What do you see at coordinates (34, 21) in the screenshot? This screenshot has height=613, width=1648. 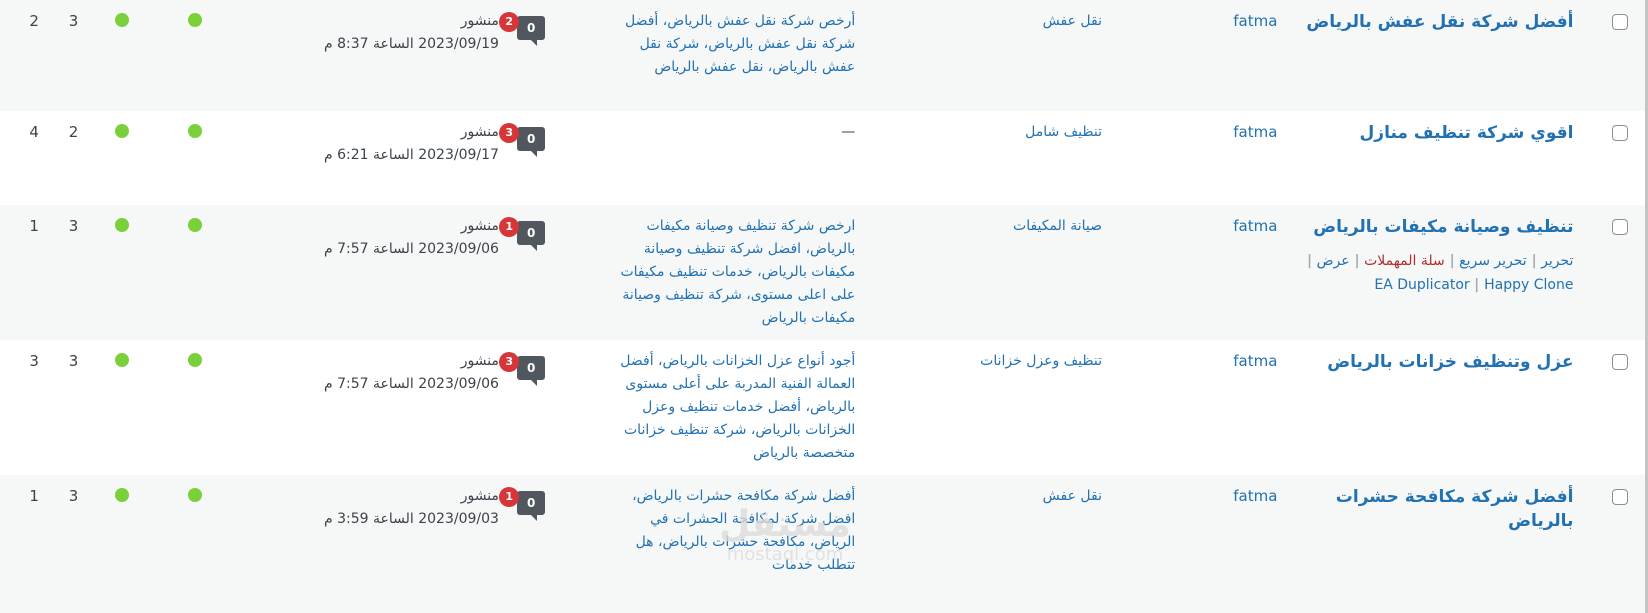 I see `count-column-2: 2` at bounding box center [34, 21].